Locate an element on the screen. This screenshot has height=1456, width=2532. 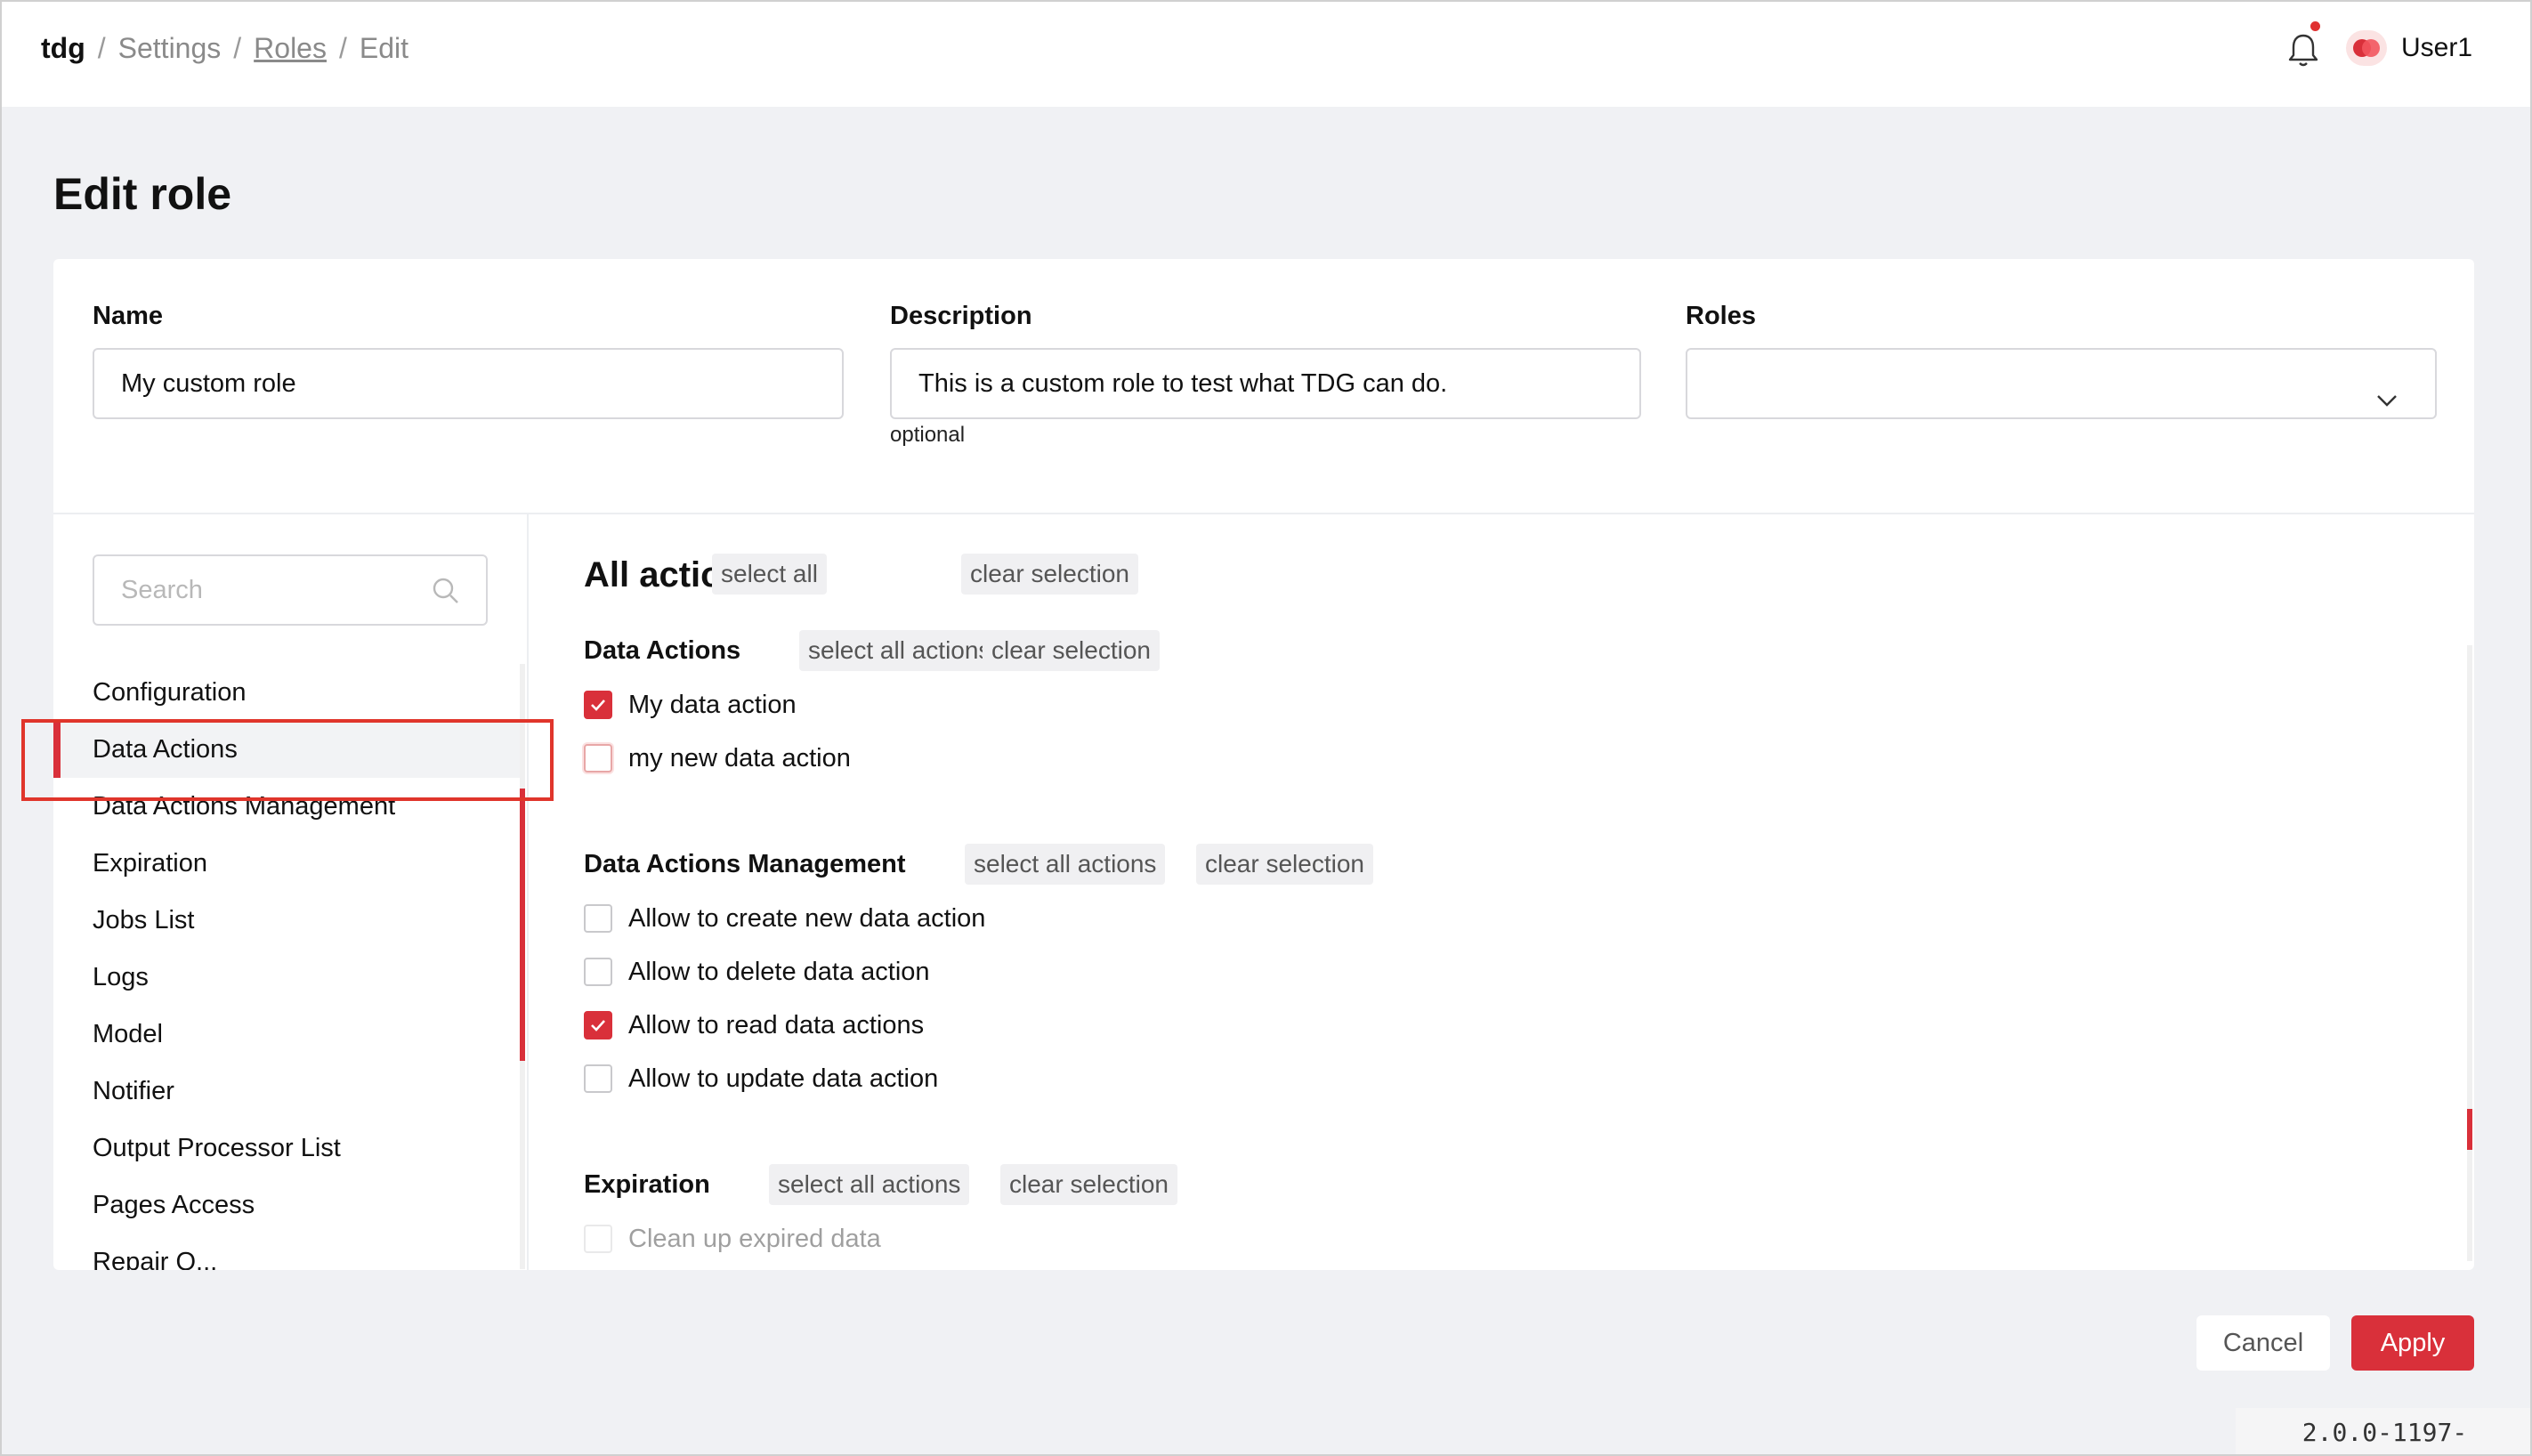
actions-scrollbar-thumb is located at coordinates (2469, 1129).